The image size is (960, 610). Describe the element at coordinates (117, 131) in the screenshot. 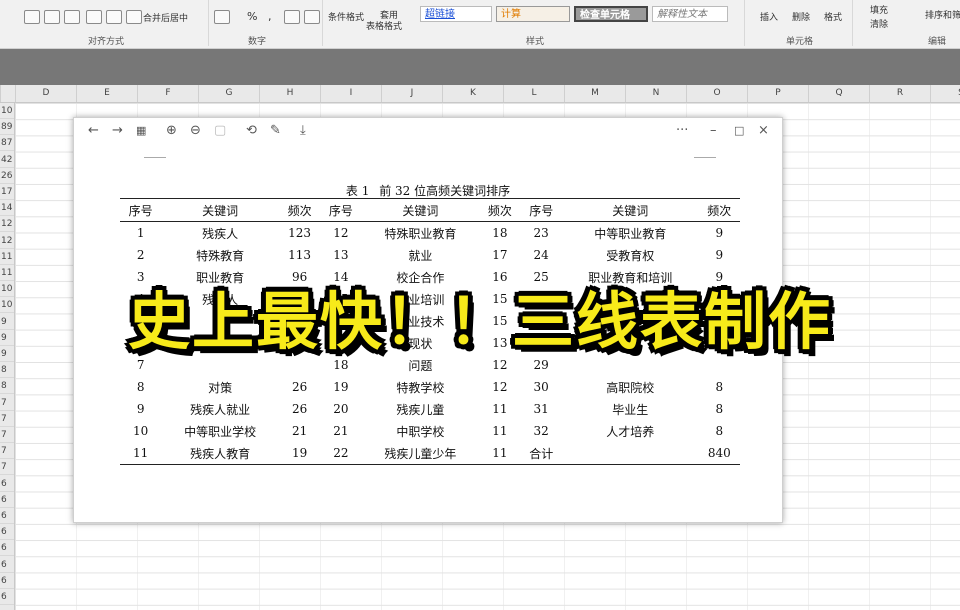

I see `forward-icon: →` at that location.